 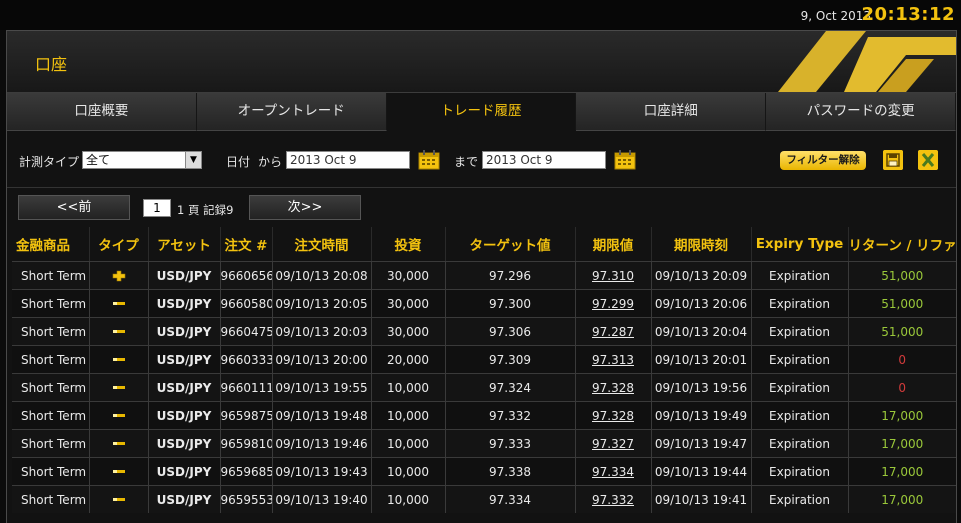 What do you see at coordinates (291, 112) in the screenshot?
I see `tab-open-trades: オープントレード` at bounding box center [291, 112].